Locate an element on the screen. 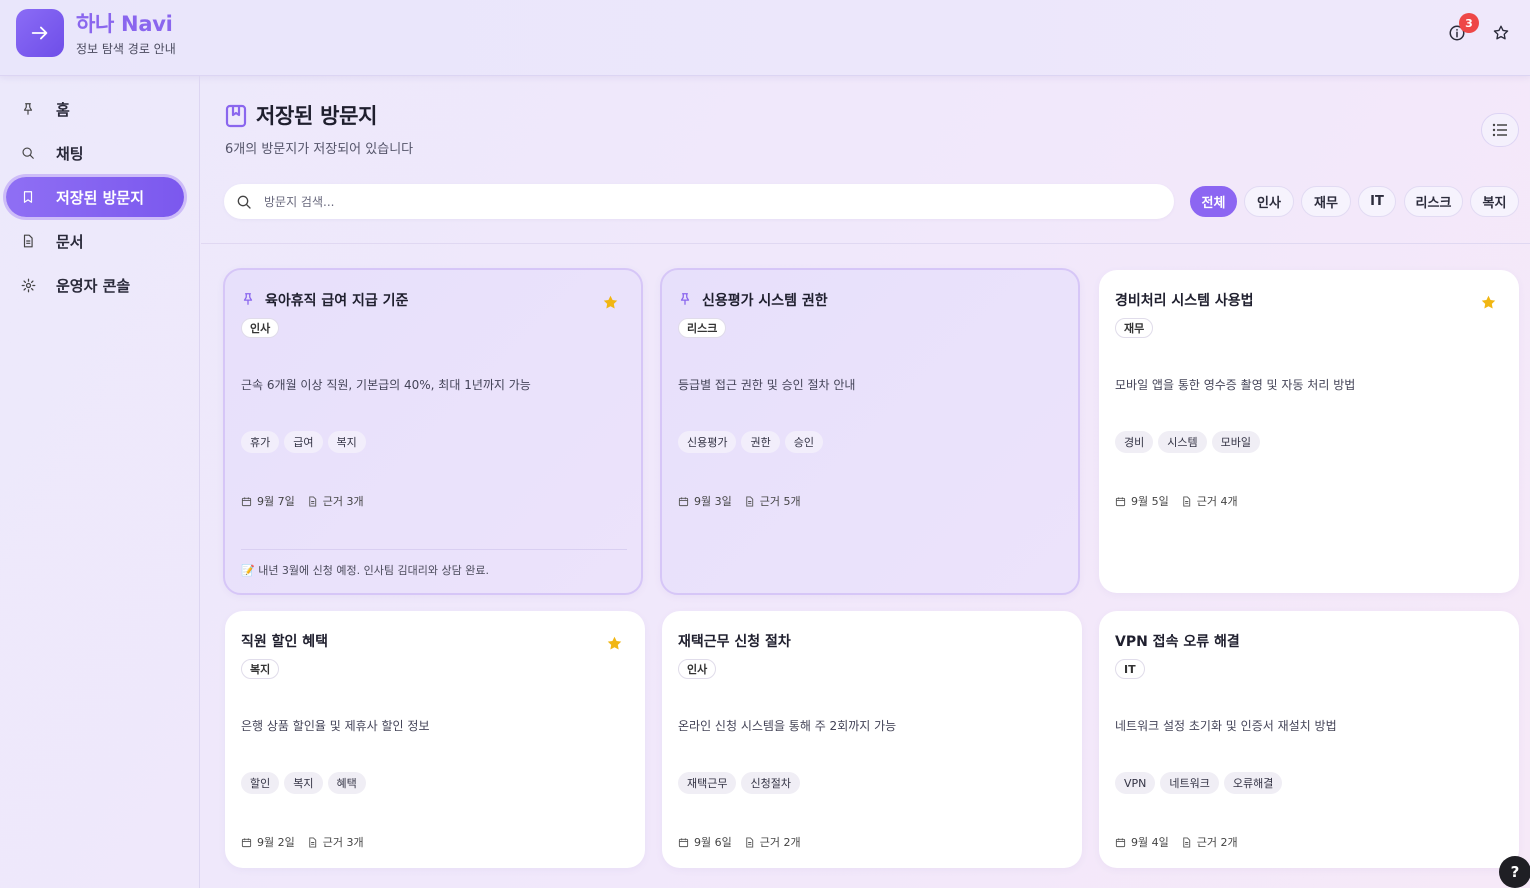  list-view-button is located at coordinates (1500, 130).